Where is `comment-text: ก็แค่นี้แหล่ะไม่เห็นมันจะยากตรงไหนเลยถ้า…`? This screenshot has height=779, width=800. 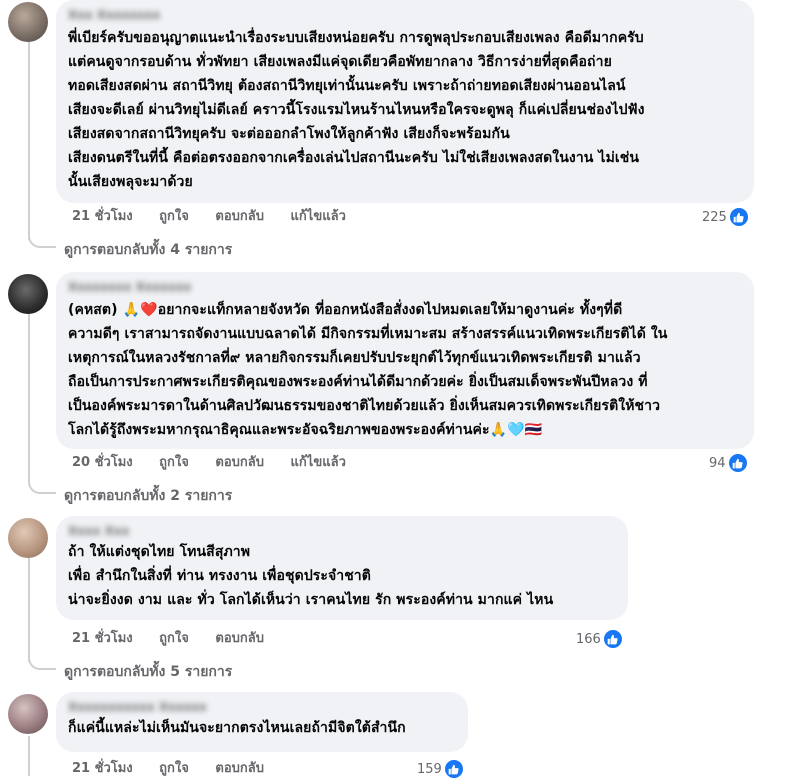 comment-text: ก็แค่นี้แหล่ะไม่เห็นมันจะยากตรงไหนเลยถ้า… is located at coordinates (237, 728).